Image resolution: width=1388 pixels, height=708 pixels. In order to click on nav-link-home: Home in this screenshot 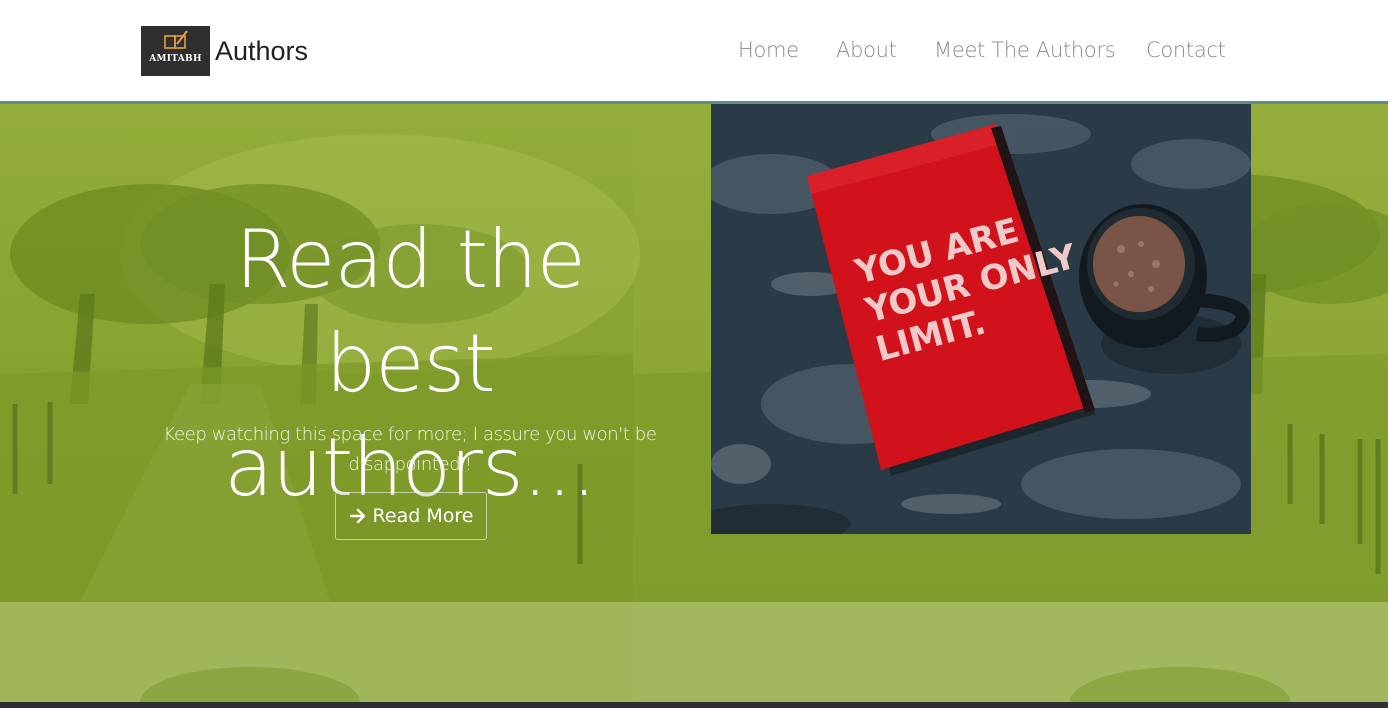, I will do `click(768, 50)`.